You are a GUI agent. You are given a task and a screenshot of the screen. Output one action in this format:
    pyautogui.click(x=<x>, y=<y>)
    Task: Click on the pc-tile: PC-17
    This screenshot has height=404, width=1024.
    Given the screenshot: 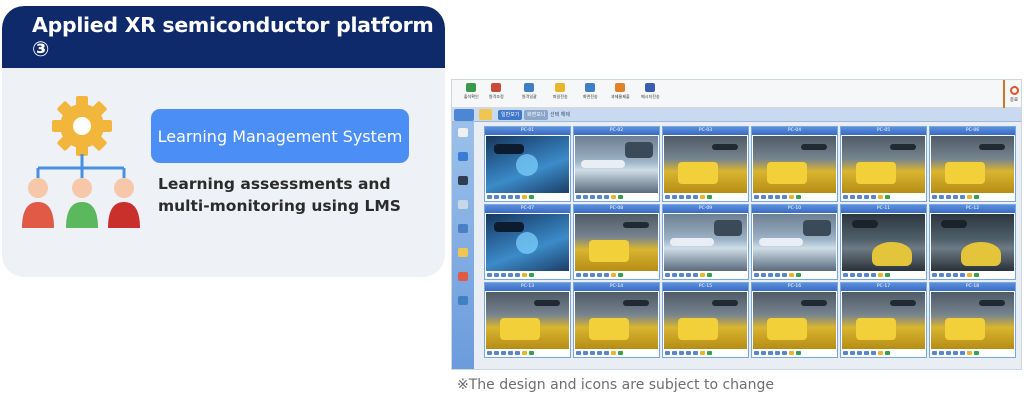 What is the action you would take?
    pyautogui.click(x=883, y=320)
    